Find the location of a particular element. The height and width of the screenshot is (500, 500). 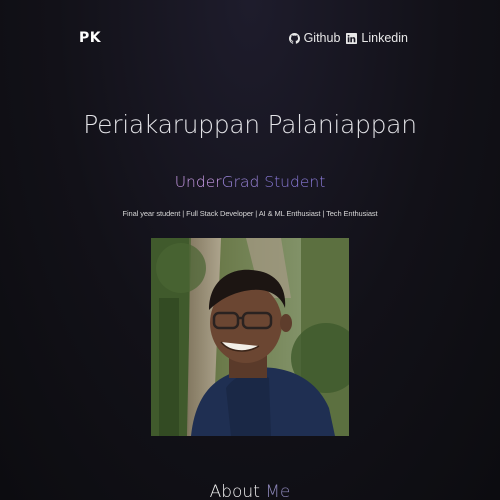

role-part-grad: Grad is located at coordinates (240, 182).